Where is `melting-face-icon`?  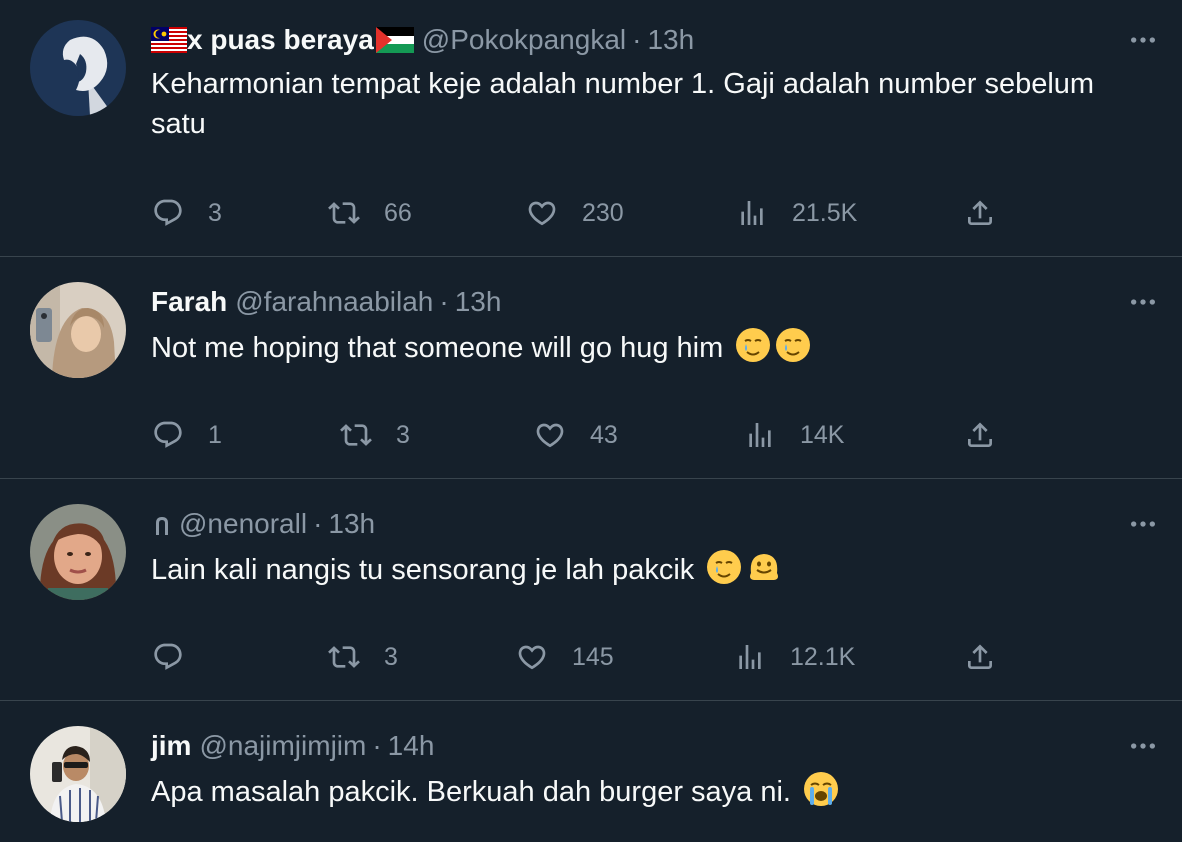 melting-face-icon is located at coordinates (764, 567).